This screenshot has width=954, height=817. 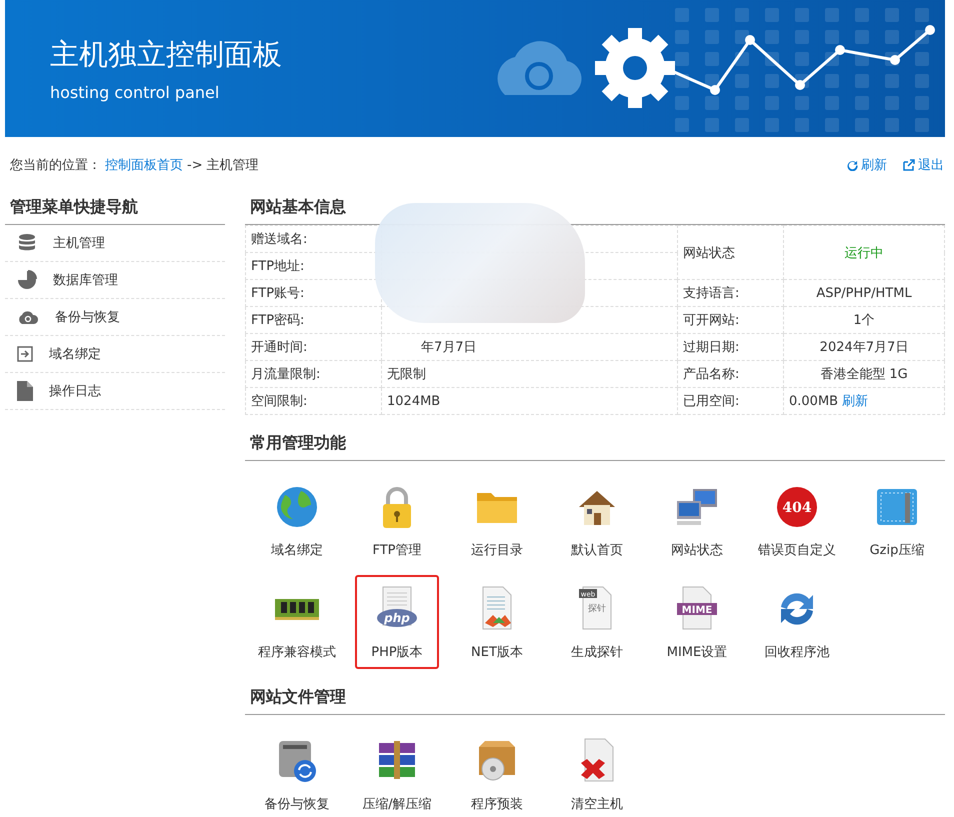 What do you see at coordinates (909, 165) in the screenshot?
I see `external-link-icon` at bounding box center [909, 165].